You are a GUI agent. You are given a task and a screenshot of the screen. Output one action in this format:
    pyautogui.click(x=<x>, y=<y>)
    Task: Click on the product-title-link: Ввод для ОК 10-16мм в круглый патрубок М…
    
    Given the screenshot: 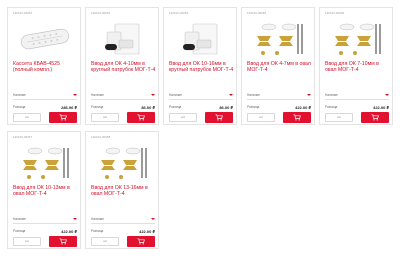 What is the action you would take?
    pyautogui.click(x=202, y=70)
    